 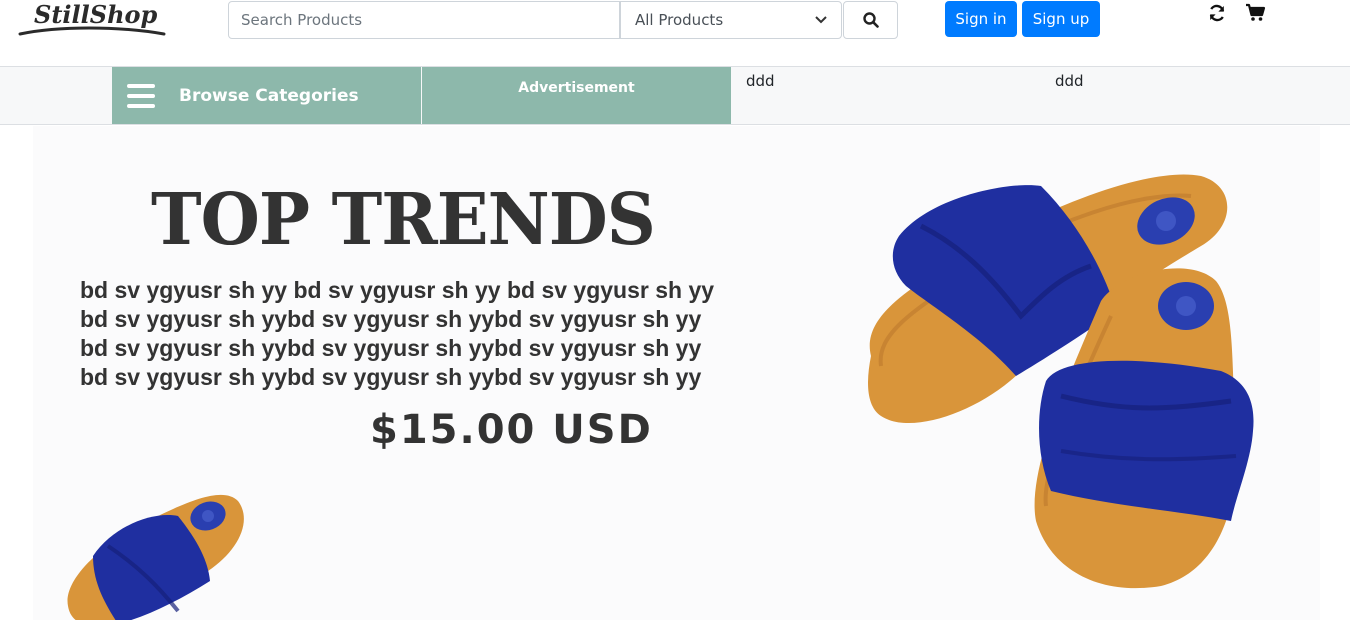 I want to click on category-select-value: All Products, so click(x=679, y=20).